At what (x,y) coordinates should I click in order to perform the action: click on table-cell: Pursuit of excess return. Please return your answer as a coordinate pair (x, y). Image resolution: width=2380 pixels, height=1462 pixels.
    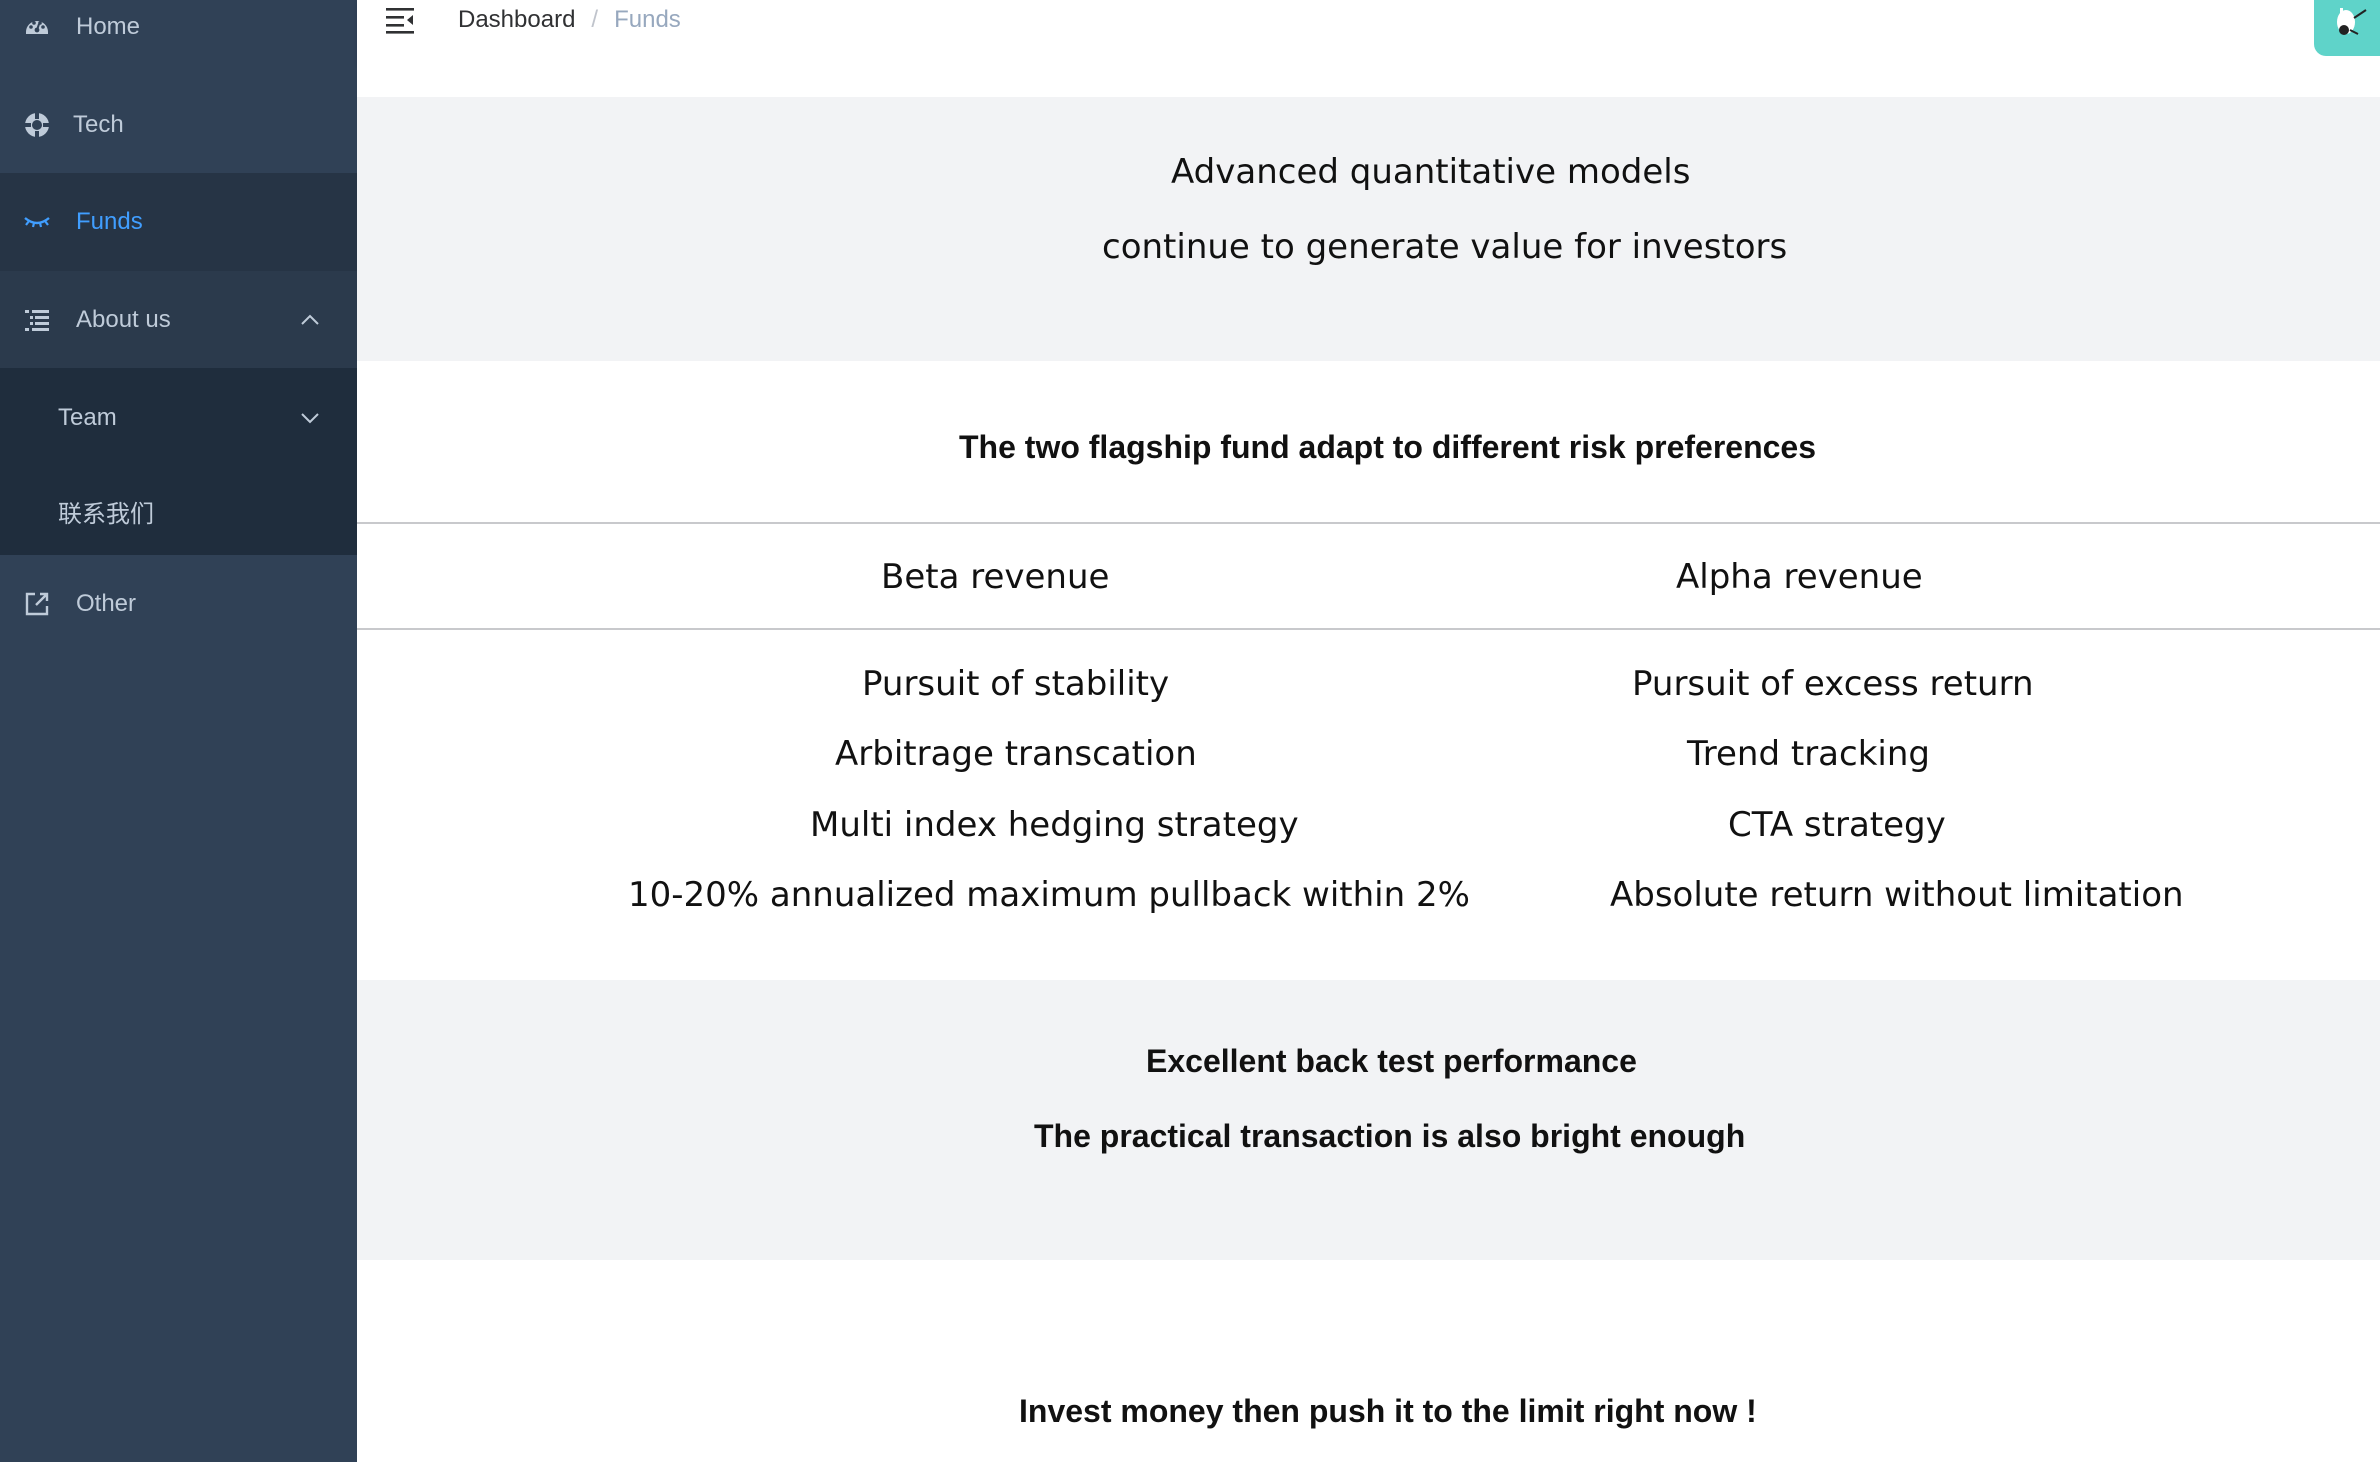
    Looking at the image, I should click on (1833, 684).